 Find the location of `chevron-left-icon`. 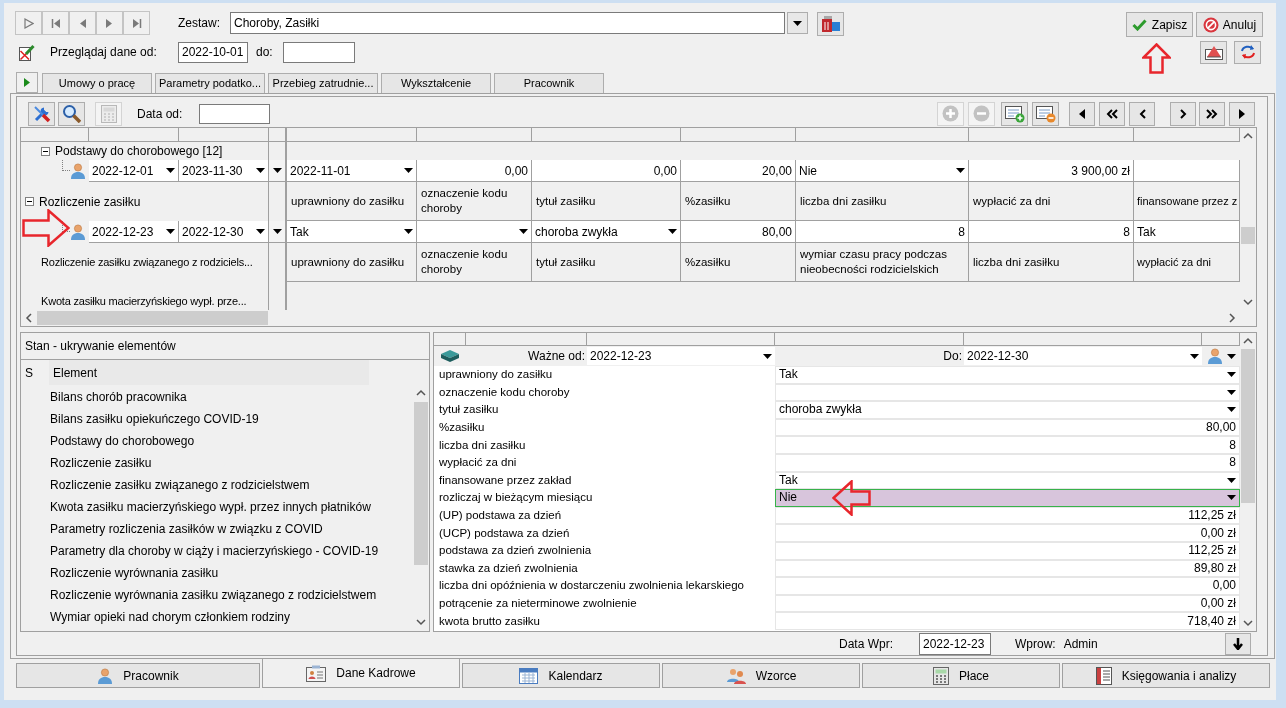

chevron-left-icon is located at coordinates (1142, 113).